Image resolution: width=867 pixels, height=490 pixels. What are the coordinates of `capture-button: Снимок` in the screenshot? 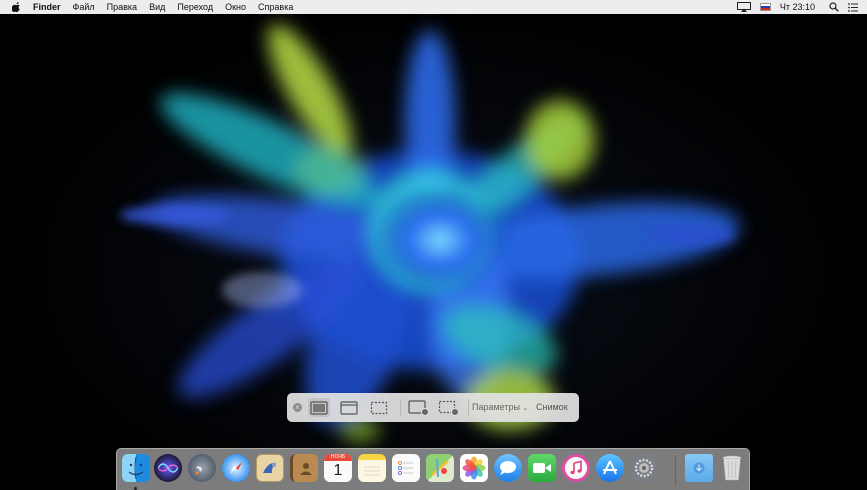 It's located at (552, 407).